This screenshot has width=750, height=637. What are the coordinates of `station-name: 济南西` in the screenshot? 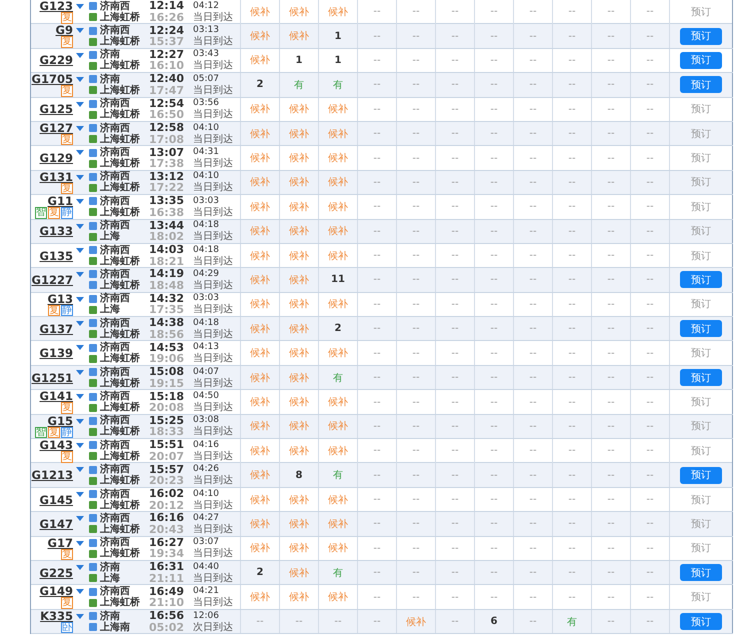 It's located at (115, 518).